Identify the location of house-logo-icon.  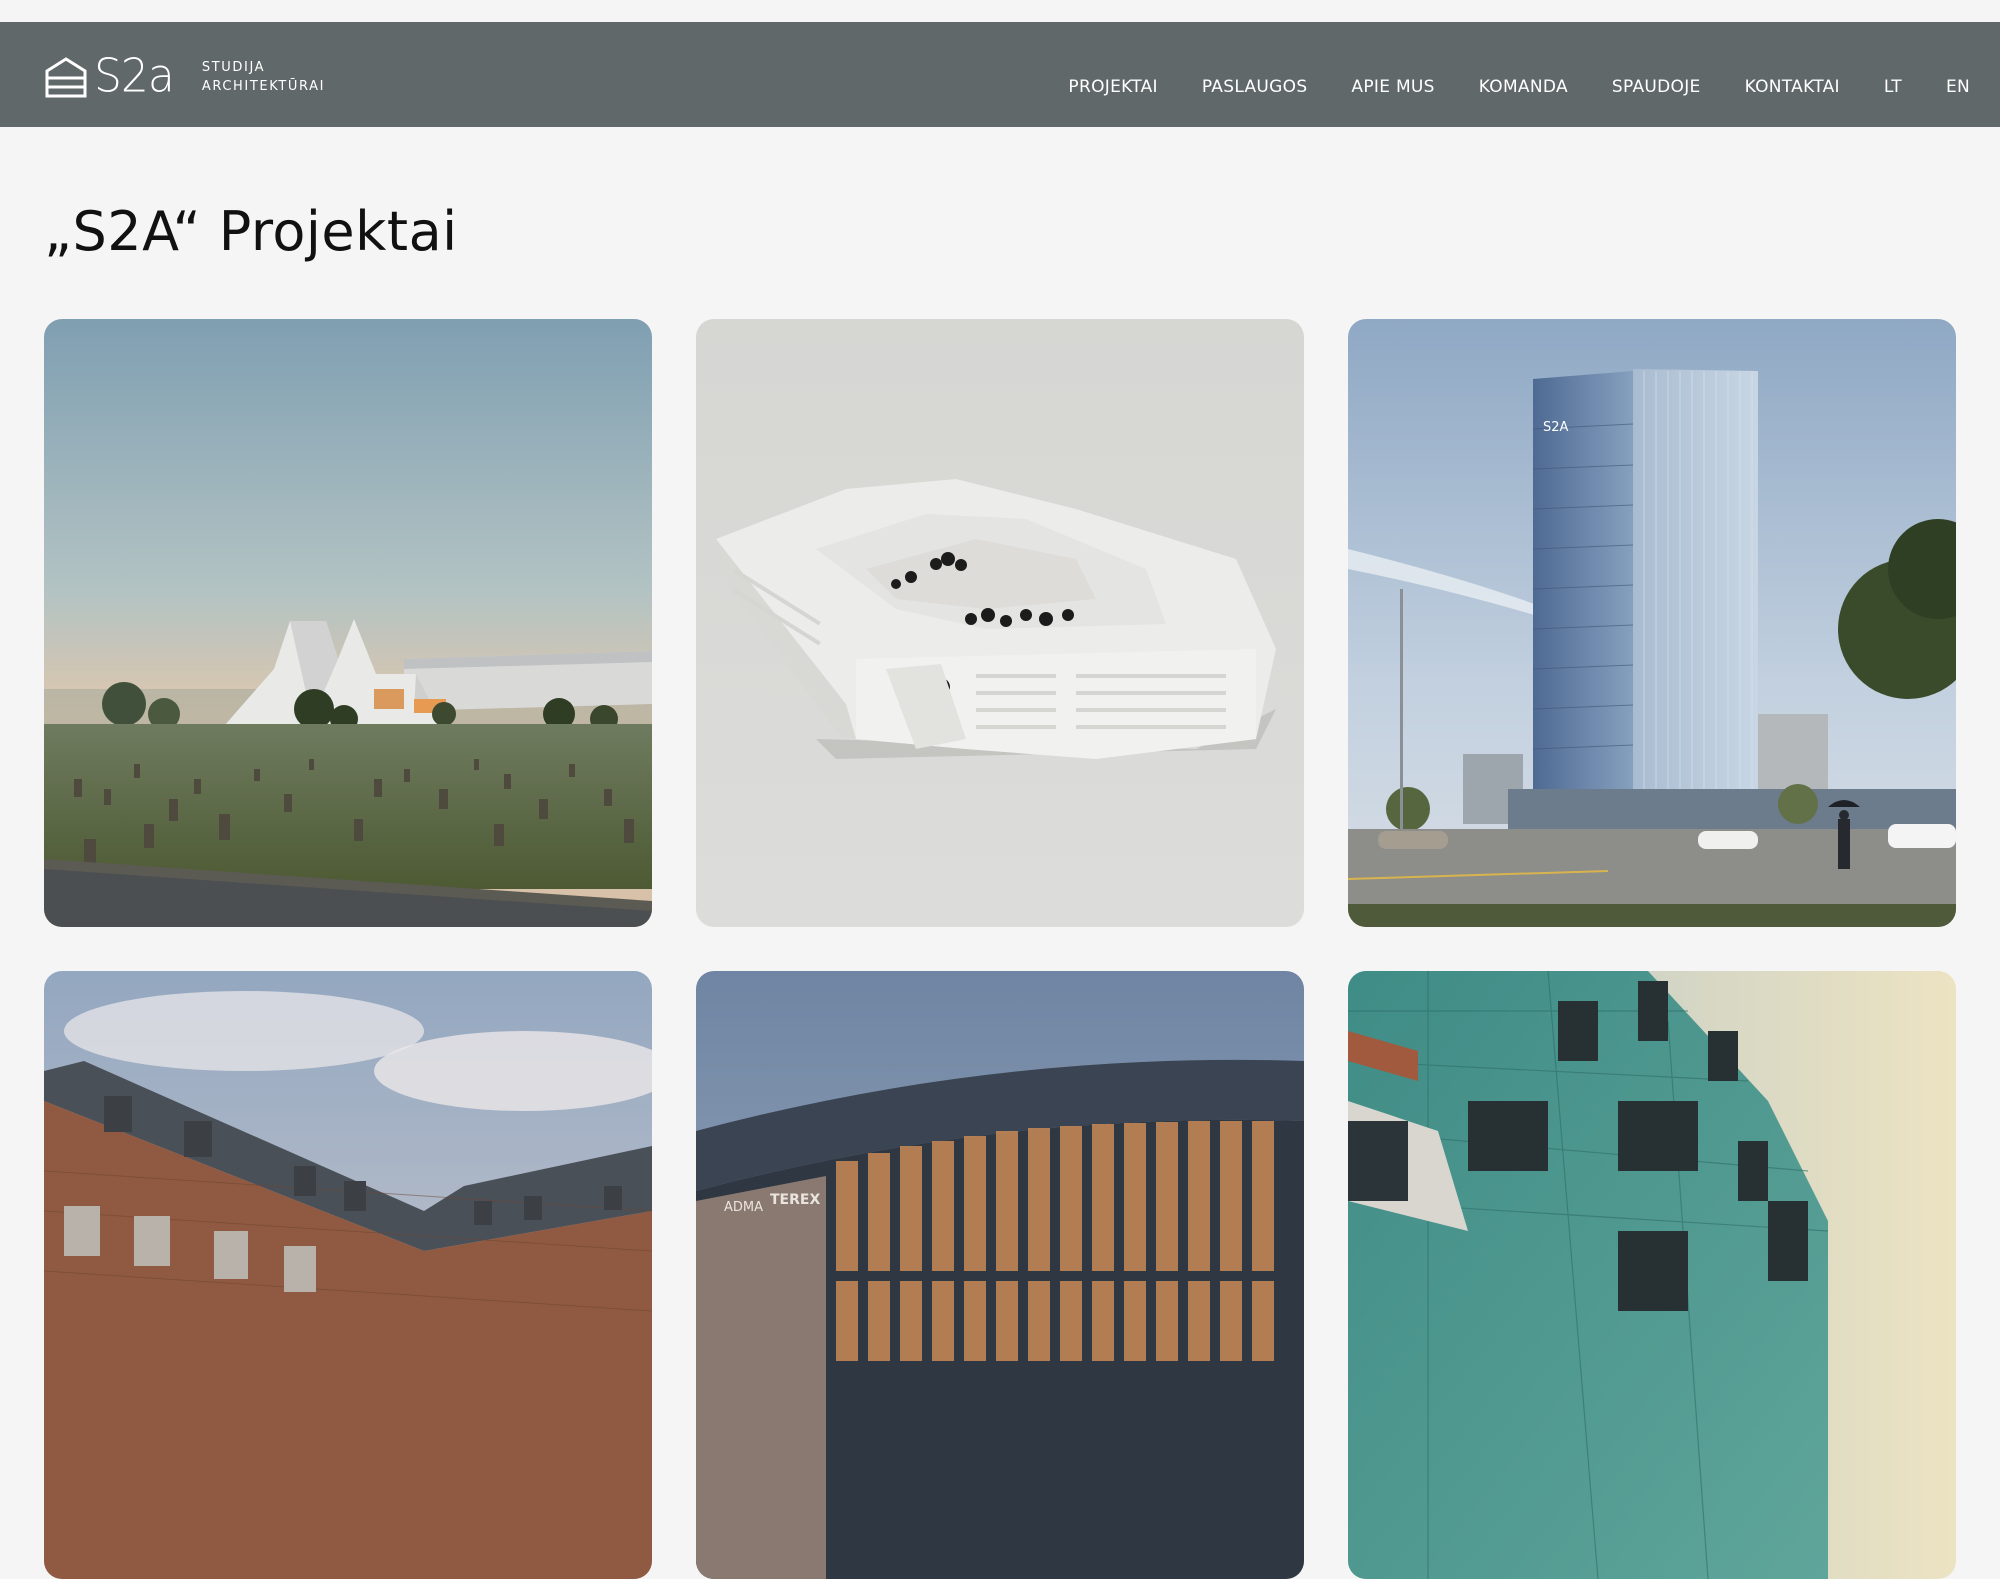
(66, 77).